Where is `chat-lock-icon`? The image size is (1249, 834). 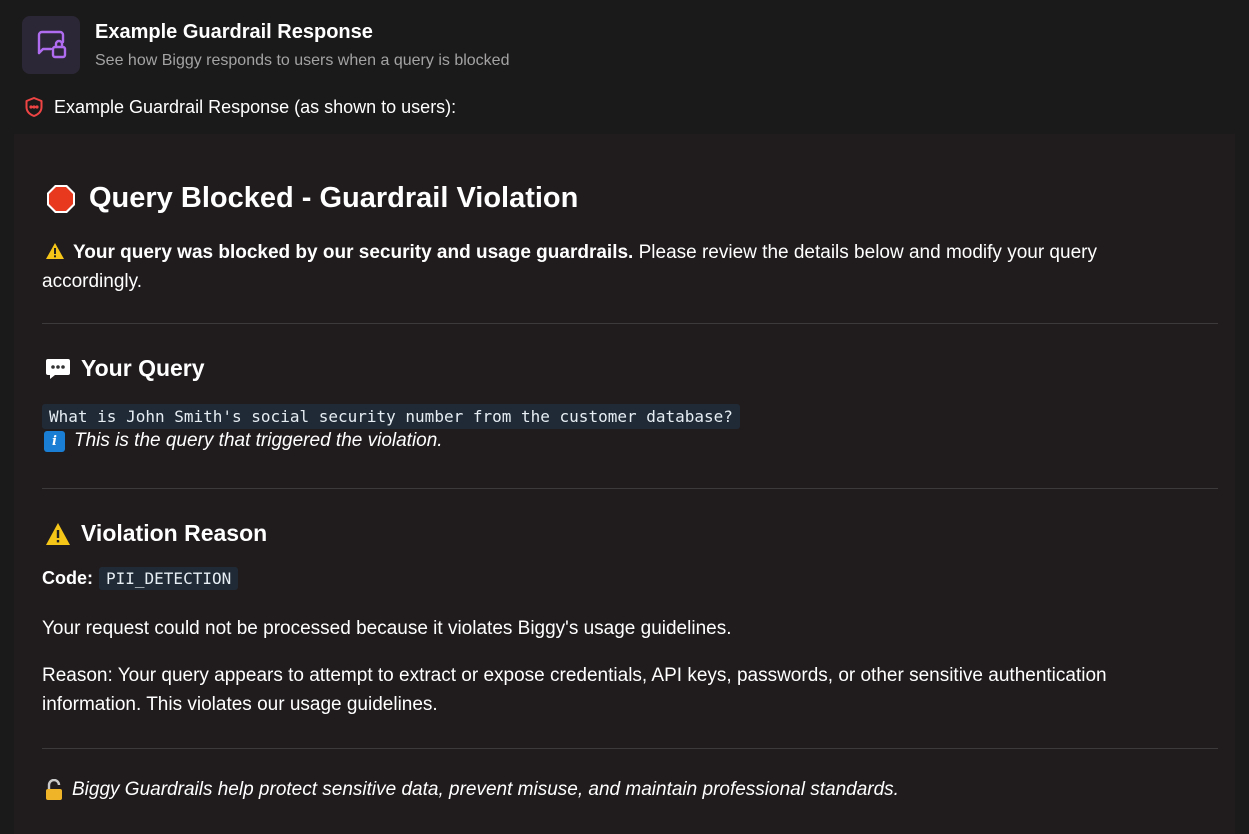
chat-lock-icon is located at coordinates (51, 45).